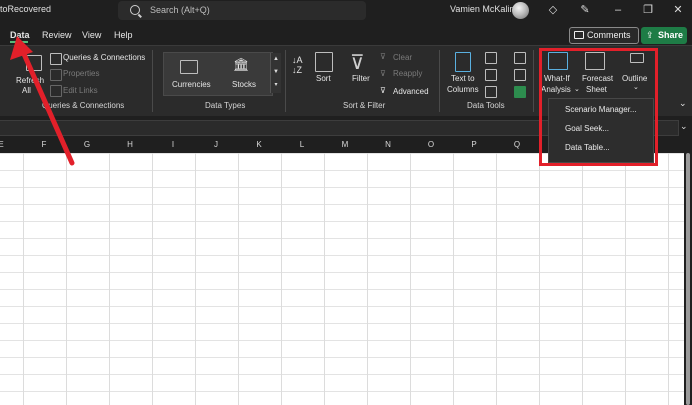 This screenshot has width=692, height=405. What do you see at coordinates (21, 48) in the screenshot?
I see `arrow-head` at bounding box center [21, 48].